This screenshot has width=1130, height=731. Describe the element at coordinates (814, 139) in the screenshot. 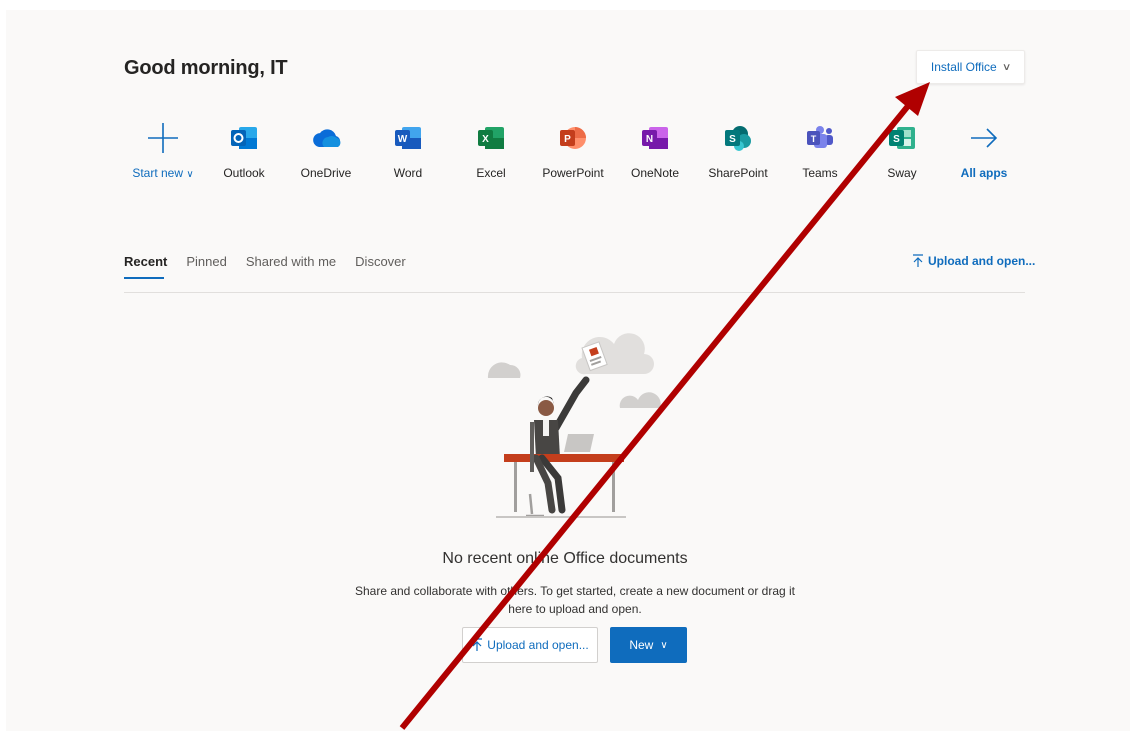

I see `svg-text: T` at that location.